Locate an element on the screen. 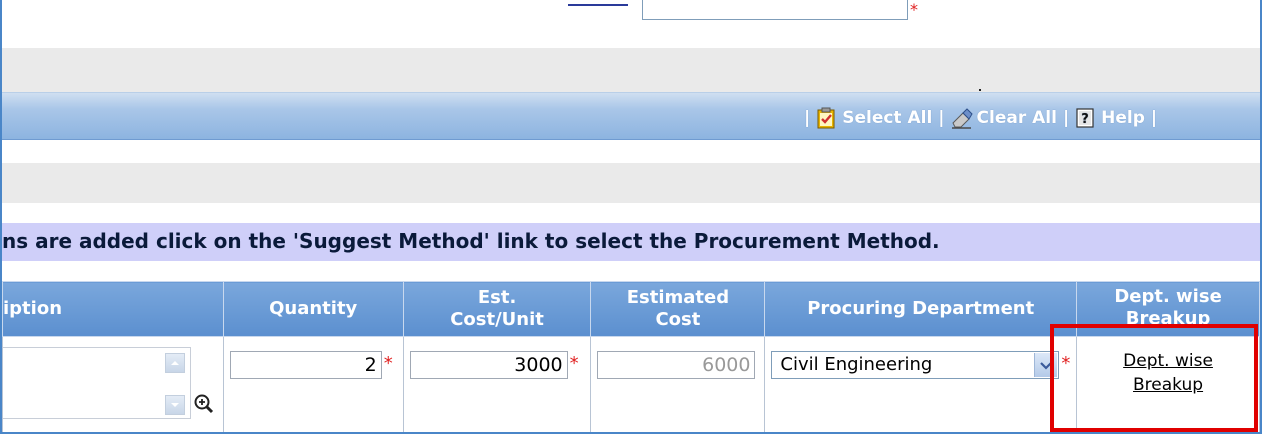 This screenshot has width=1262, height=436. scroll-down-button is located at coordinates (175, 405).